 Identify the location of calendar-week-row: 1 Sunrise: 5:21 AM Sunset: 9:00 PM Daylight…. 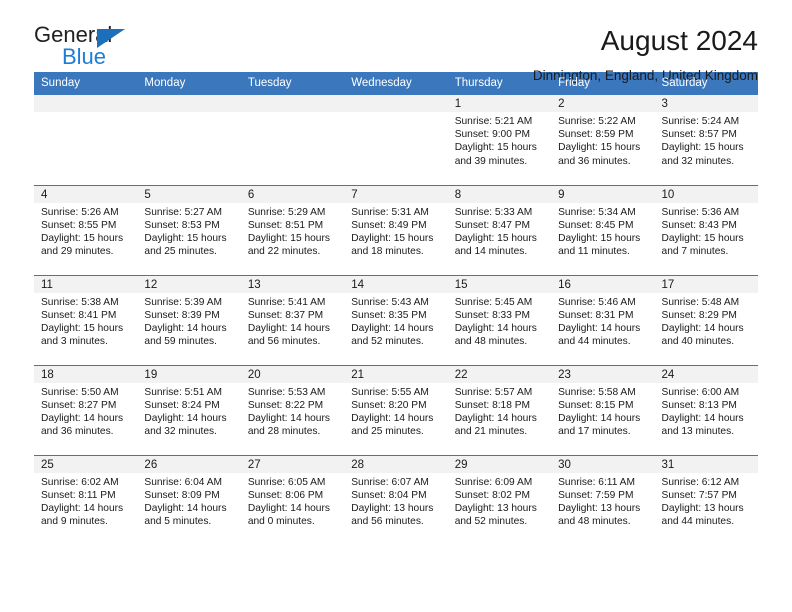
(396, 140).